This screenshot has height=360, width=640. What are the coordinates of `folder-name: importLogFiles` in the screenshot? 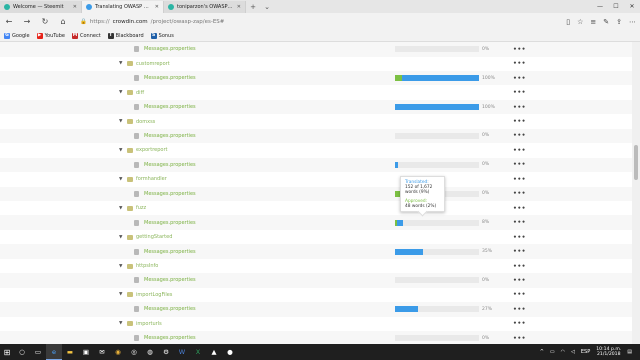 It's located at (154, 295).